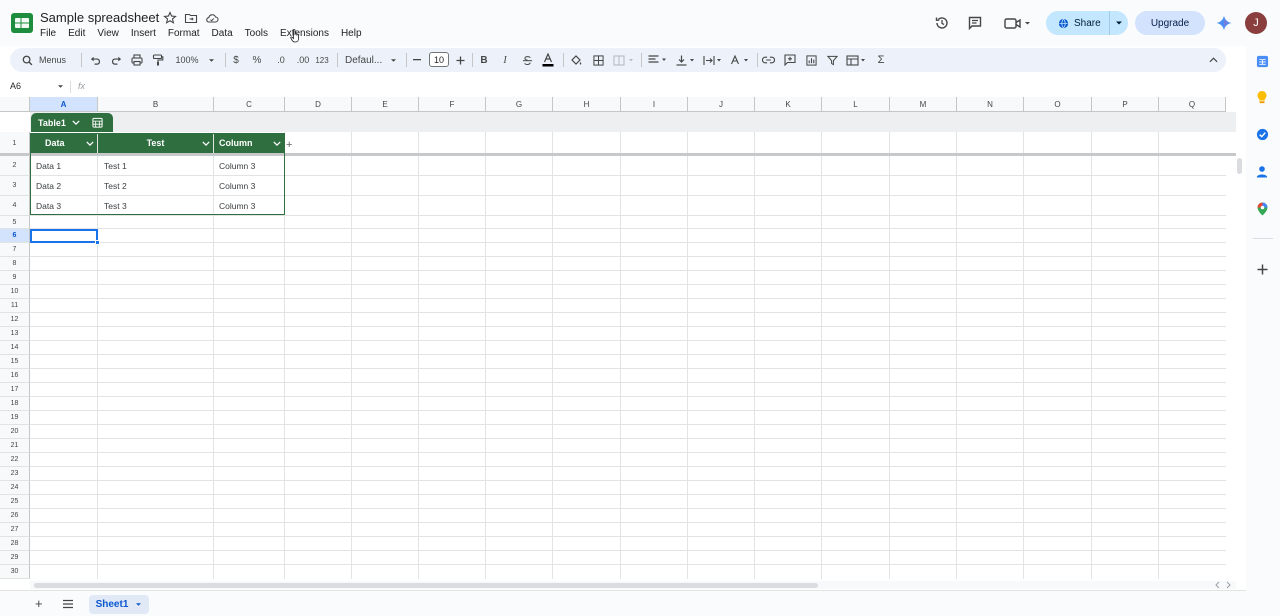 The image size is (1280, 616). Describe the element at coordinates (1213, 60) in the screenshot. I see `collapse-menus-button` at that location.